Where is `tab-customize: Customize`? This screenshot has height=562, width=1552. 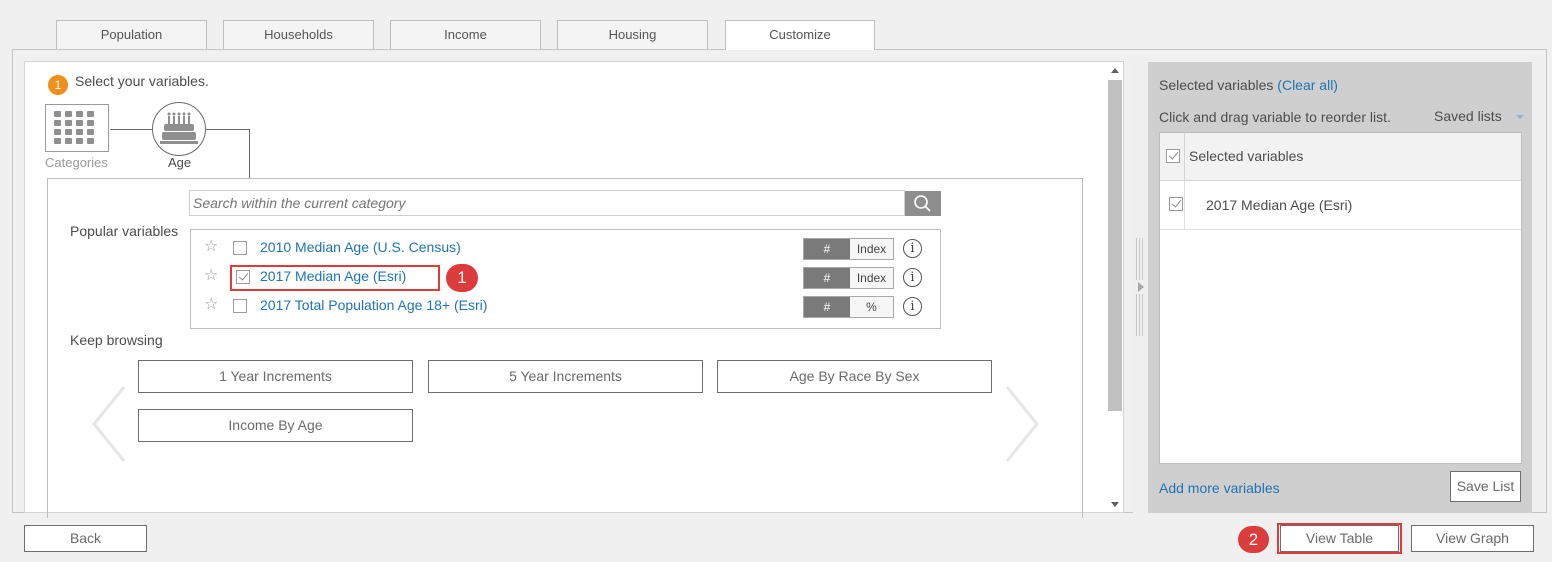
tab-customize: Customize is located at coordinates (800, 35).